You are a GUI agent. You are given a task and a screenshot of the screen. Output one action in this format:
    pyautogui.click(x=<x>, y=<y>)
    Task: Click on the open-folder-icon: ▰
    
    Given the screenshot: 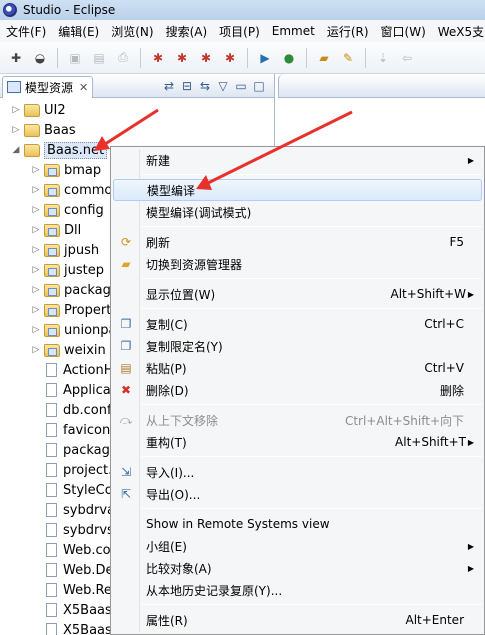 What is the action you would take?
    pyautogui.click(x=324, y=58)
    